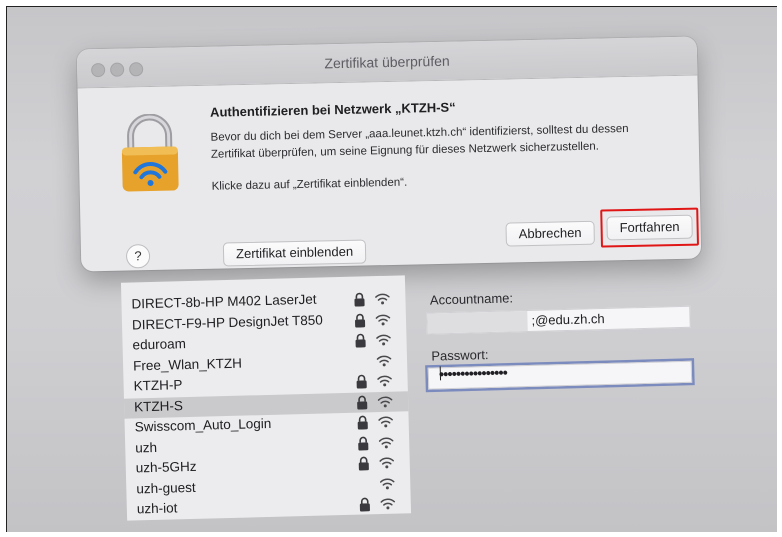 The image size is (782, 537). Describe the element at coordinates (477, 322) in the screenshot. I see `redacted-username` at that location.